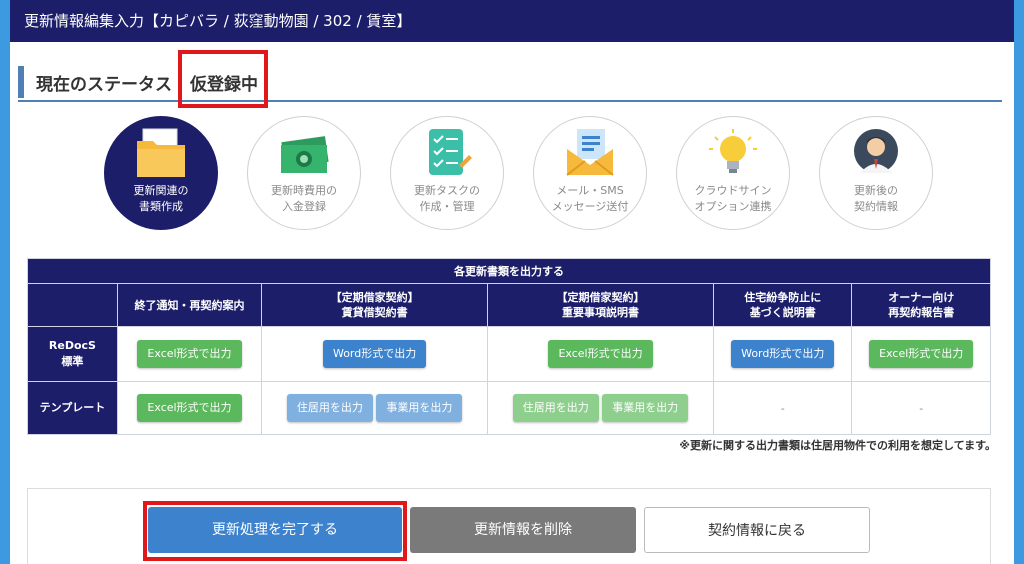  What do you see at coordinates (21, 82) in the screenshot?
I see `section-accent-bar` at bounding box center [21, 82].